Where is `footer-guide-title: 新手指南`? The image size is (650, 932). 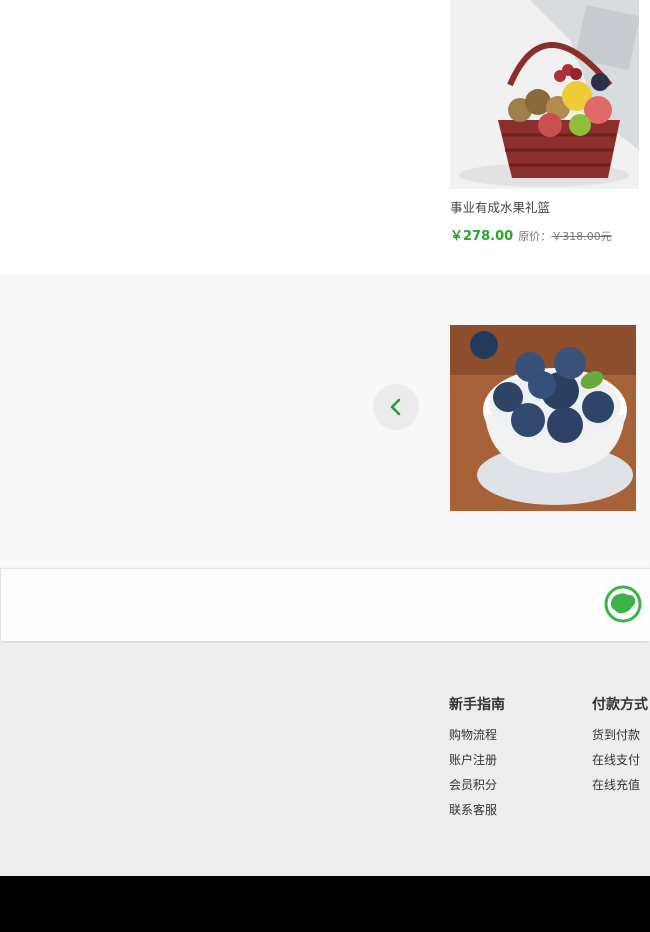
footer-guide-title: 新手指南 is located at coordinates (477, 705).